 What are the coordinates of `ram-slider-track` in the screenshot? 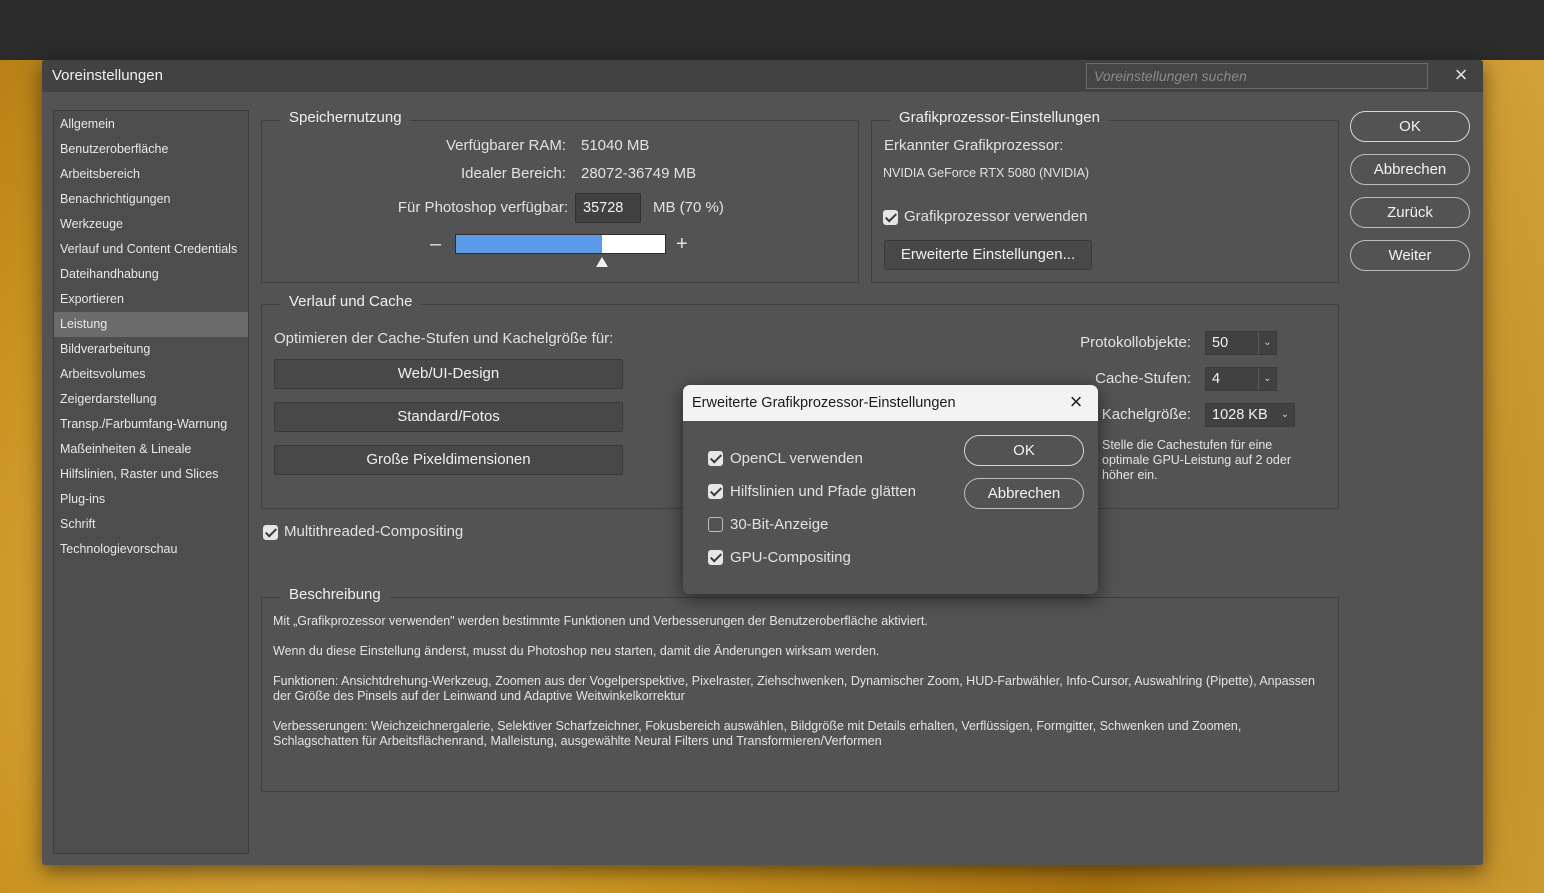 It's located at (560, 244).